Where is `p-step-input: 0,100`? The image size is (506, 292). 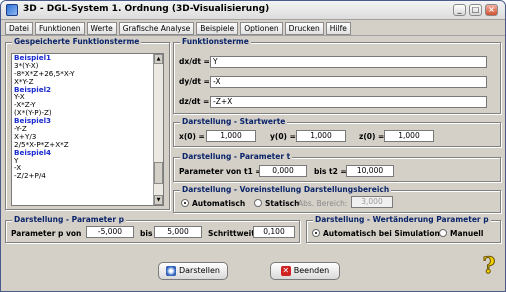
p-step-input: 0,100 is located at coordinates (274, 232).